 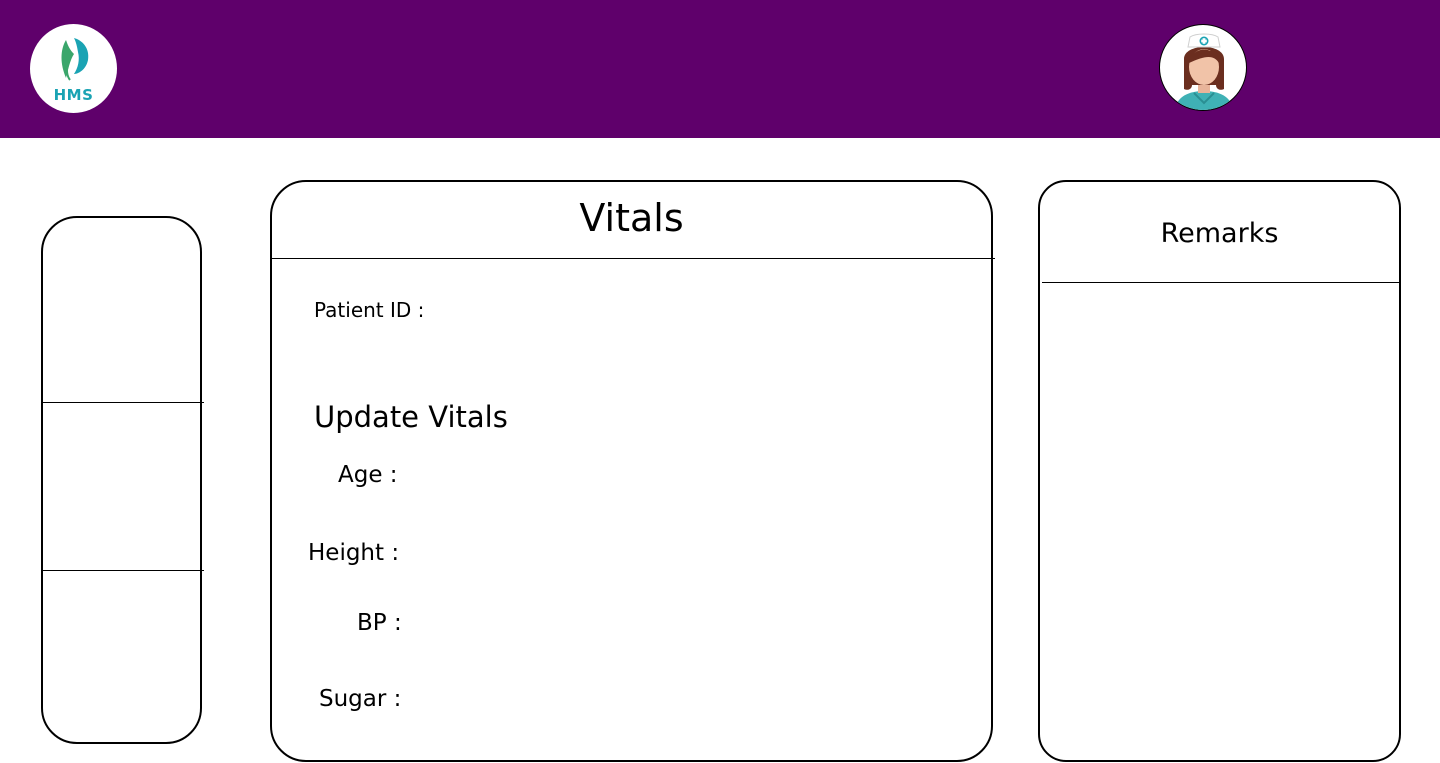 I want to click on nurse-avatar-icon, so click(x=1204, y=71).